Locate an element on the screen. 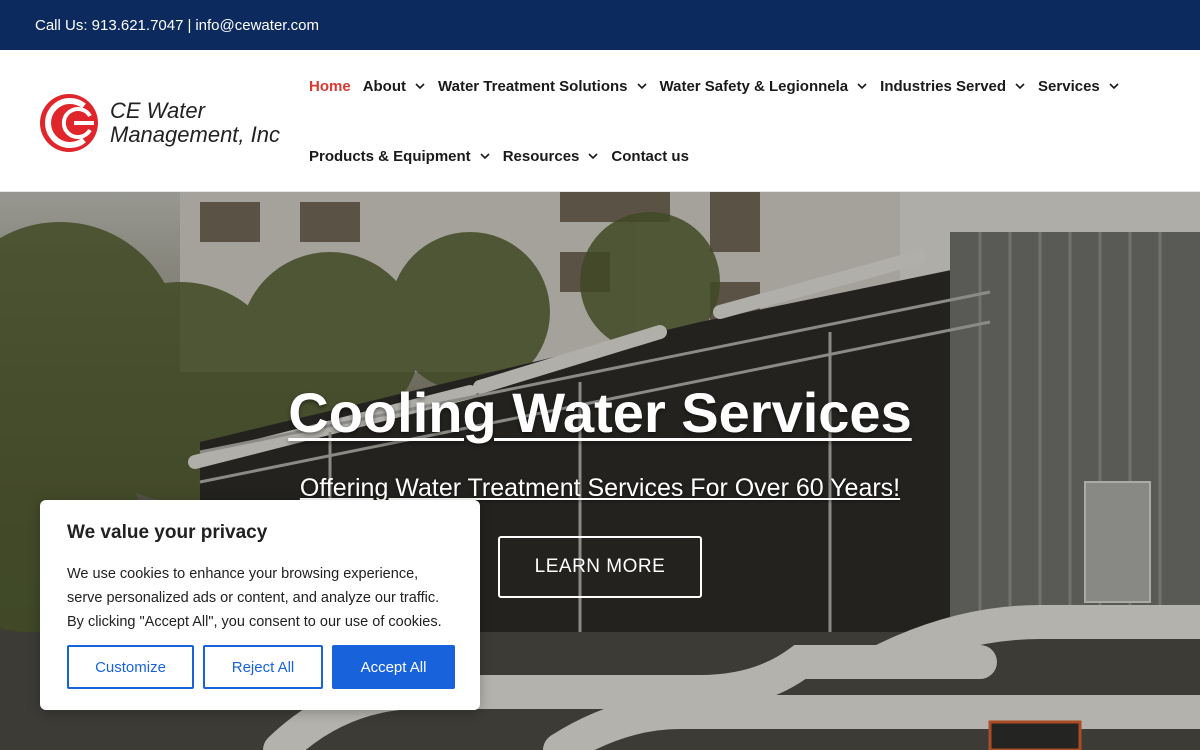 The width and height of the screenshot is (1200, 750). nav-label: Services is located at coordinates (1069, 86).